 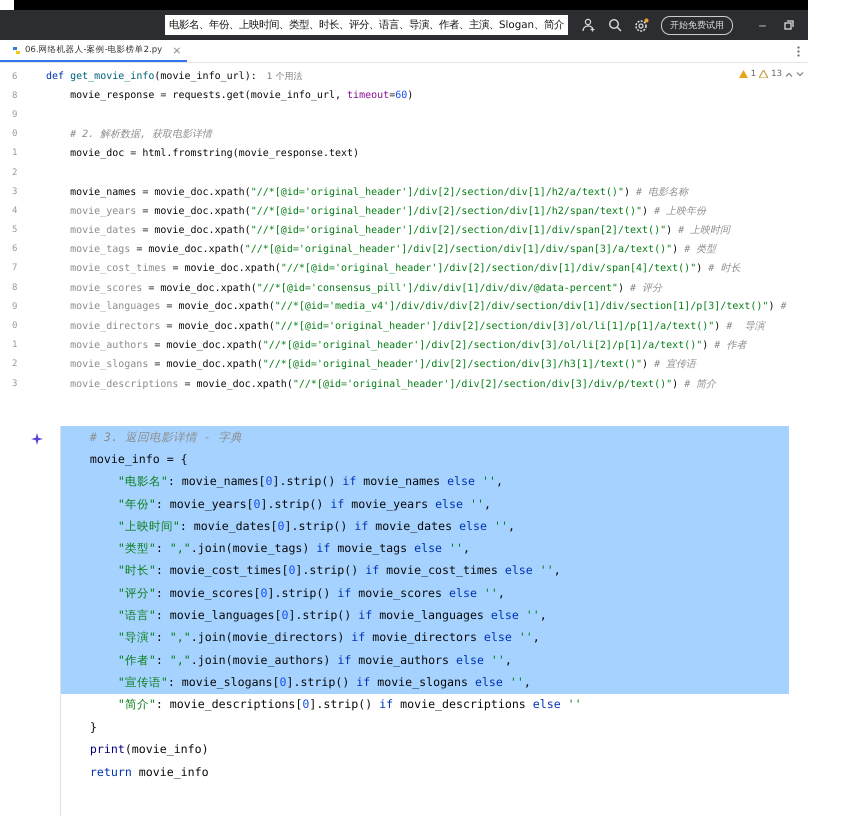 What do you see at coordinates (165, 437) in the screenshot?
I see `code-line: # 3. 返回电影详情 - 字典` at bounding box center [165, 437].